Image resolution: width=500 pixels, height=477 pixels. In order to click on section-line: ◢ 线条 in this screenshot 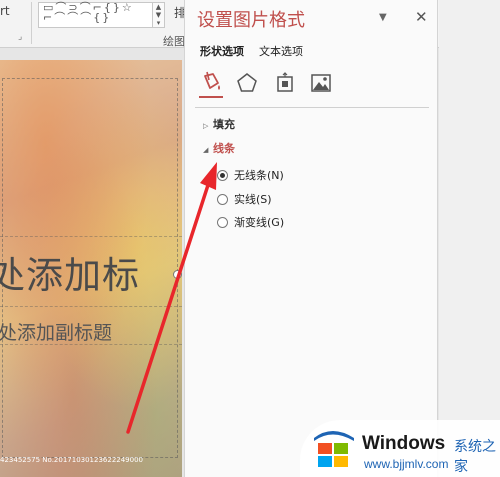, I will do `click(219, 148)`.